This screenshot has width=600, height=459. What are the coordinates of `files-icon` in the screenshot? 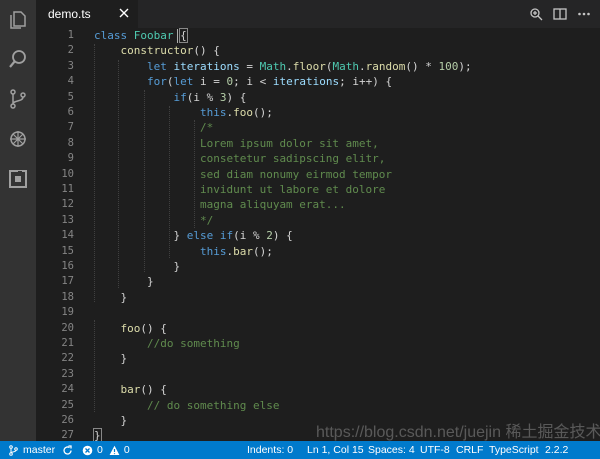 It's located at (18, 20).